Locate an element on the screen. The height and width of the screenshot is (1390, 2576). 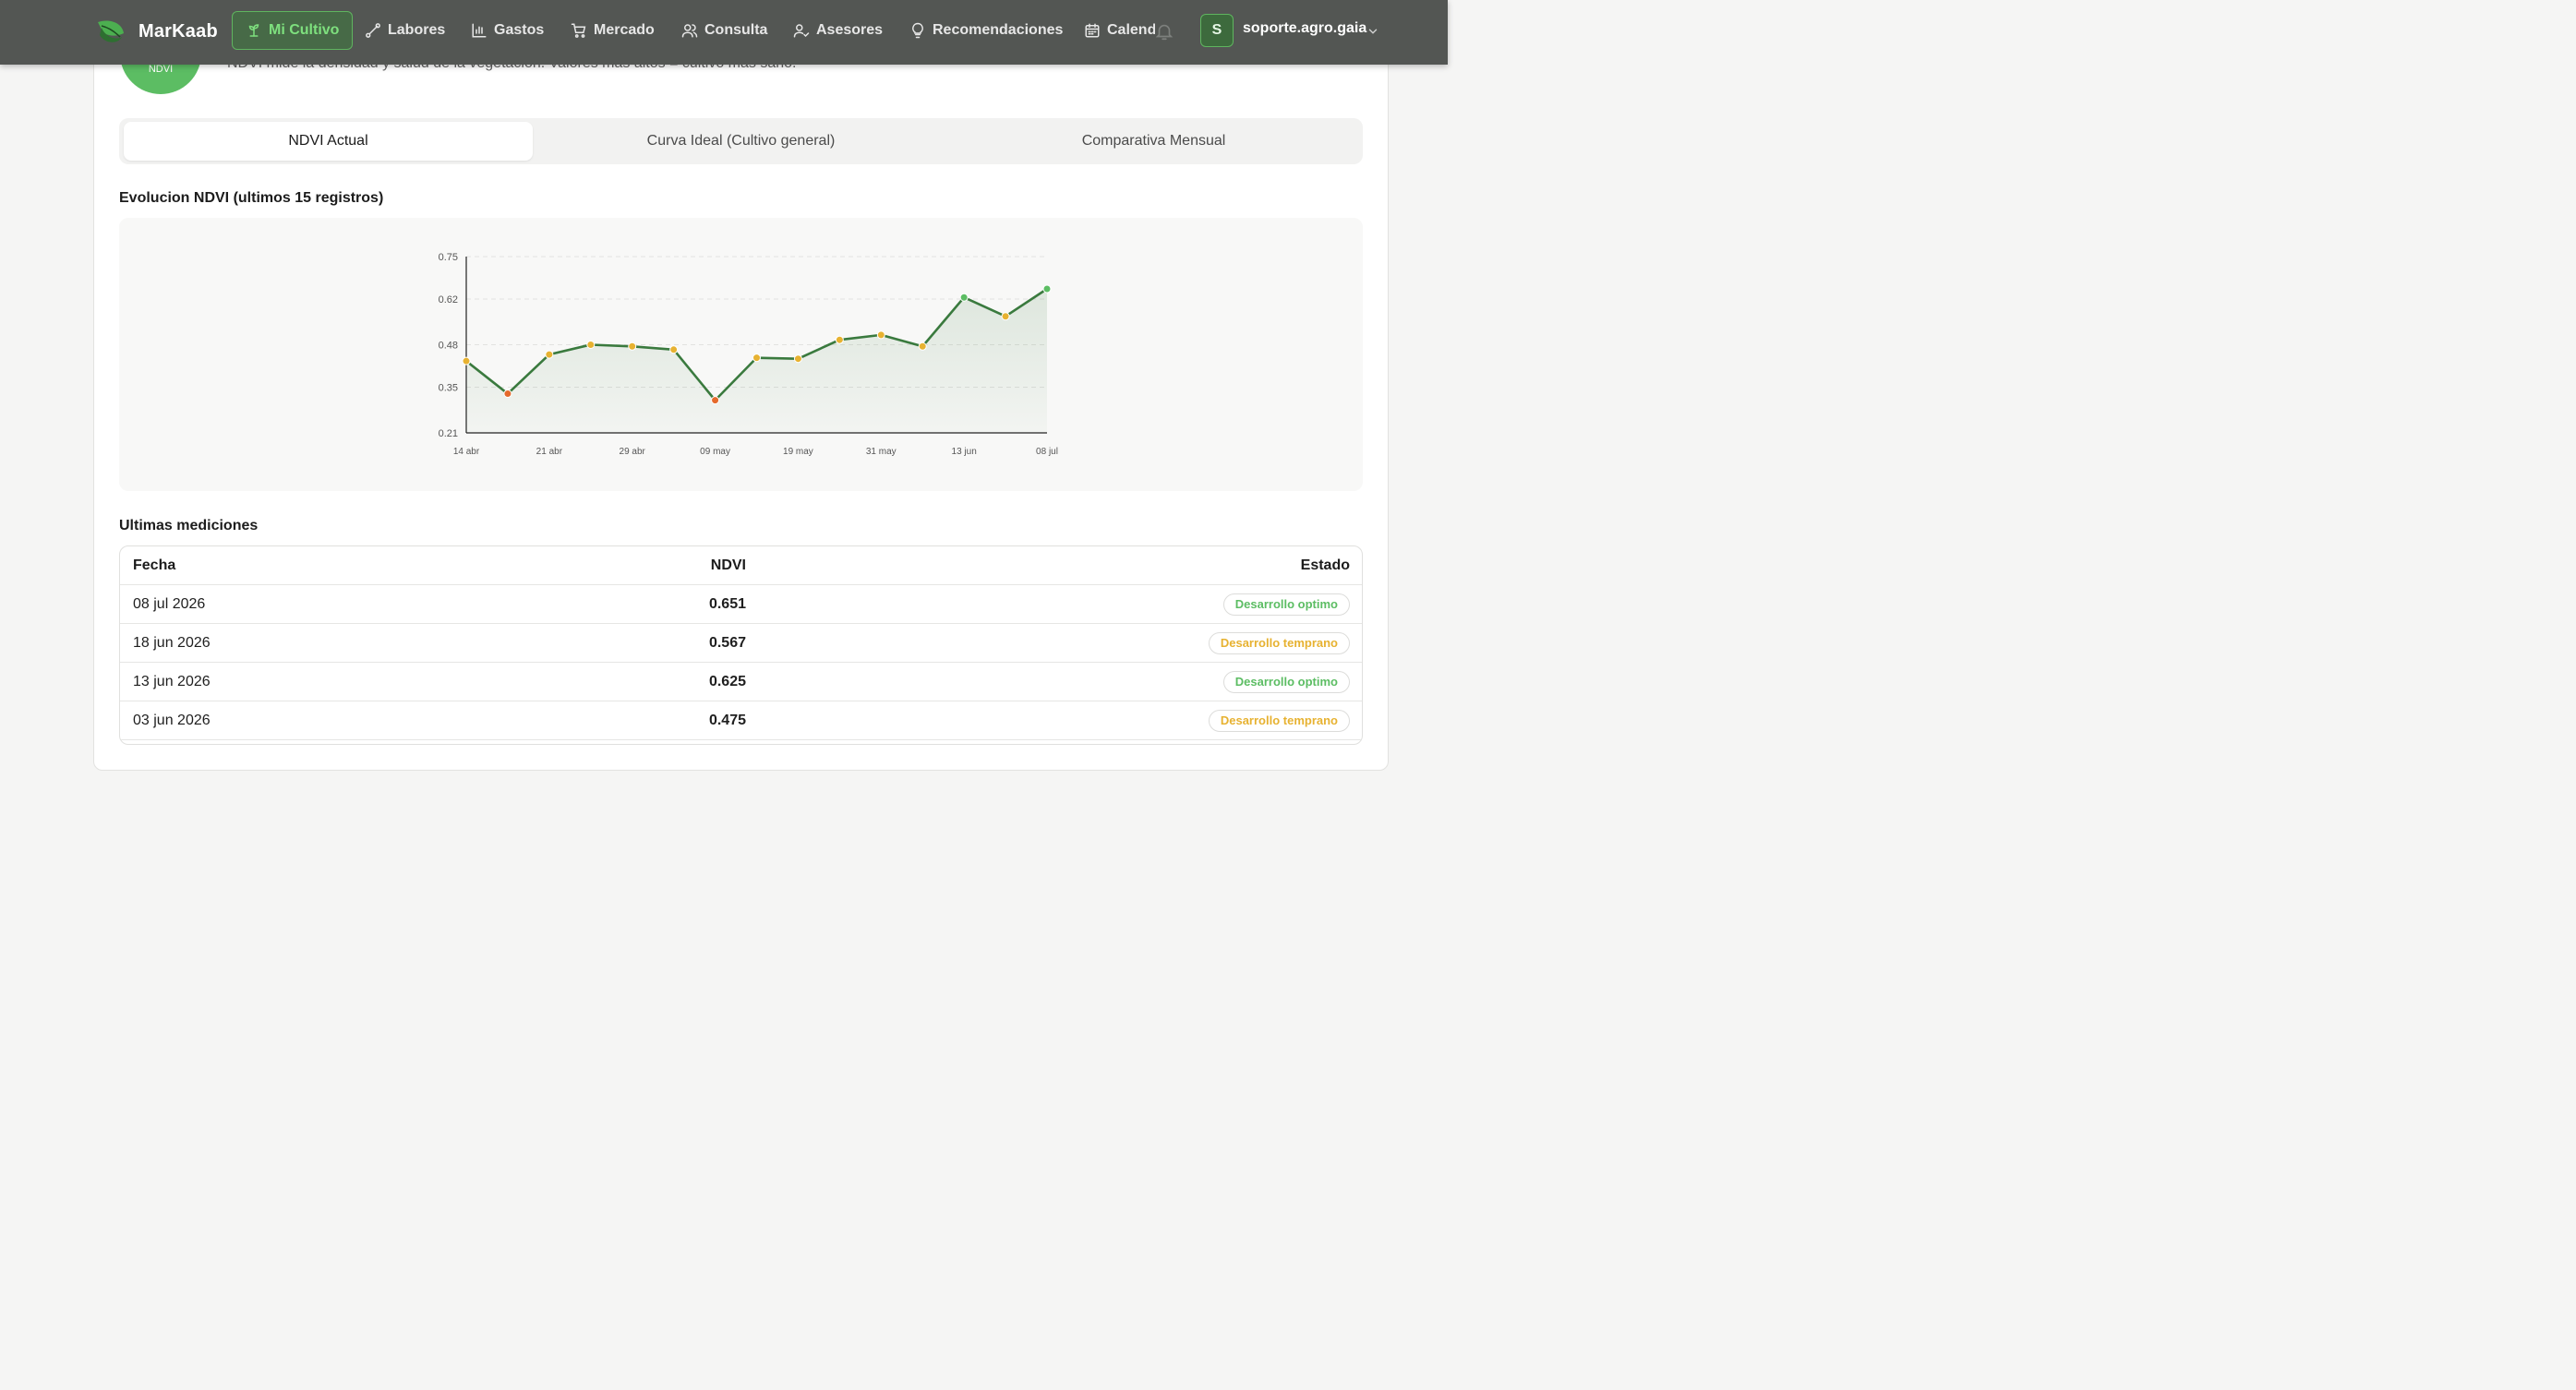
avatar: S is located at coordinates (1217, 30).